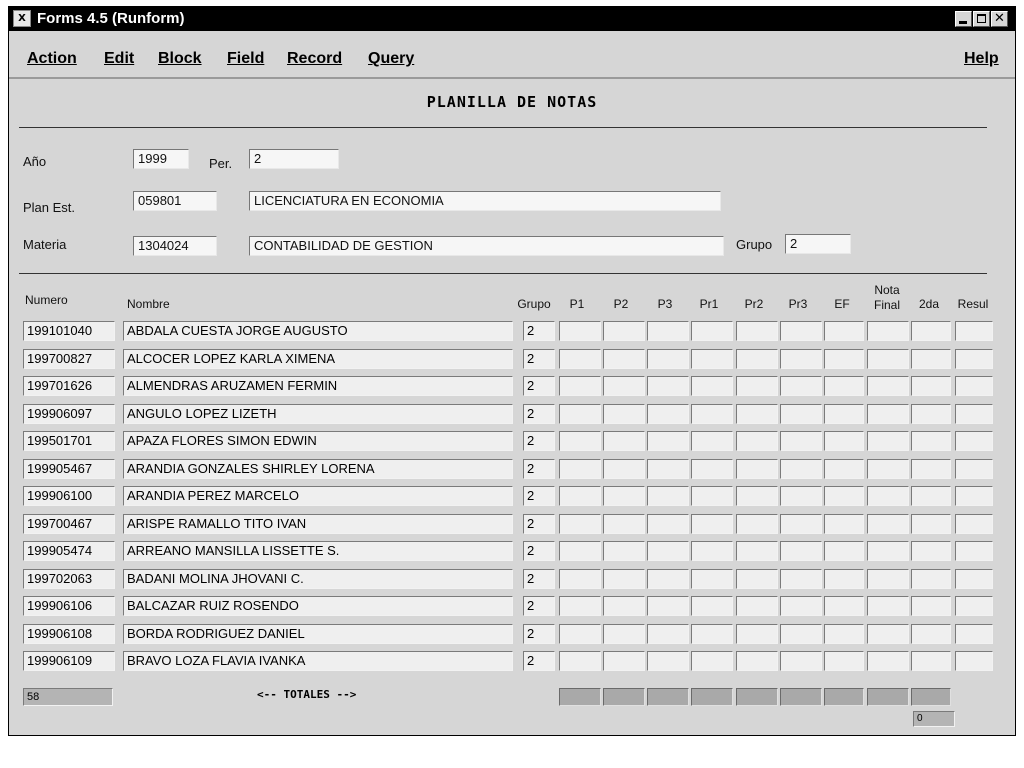 This screenshot has width=1024, height=768. I want to click on nombre-cell: ALCOCER LOPEZ KARLA XIMENA, so click(318, 358).